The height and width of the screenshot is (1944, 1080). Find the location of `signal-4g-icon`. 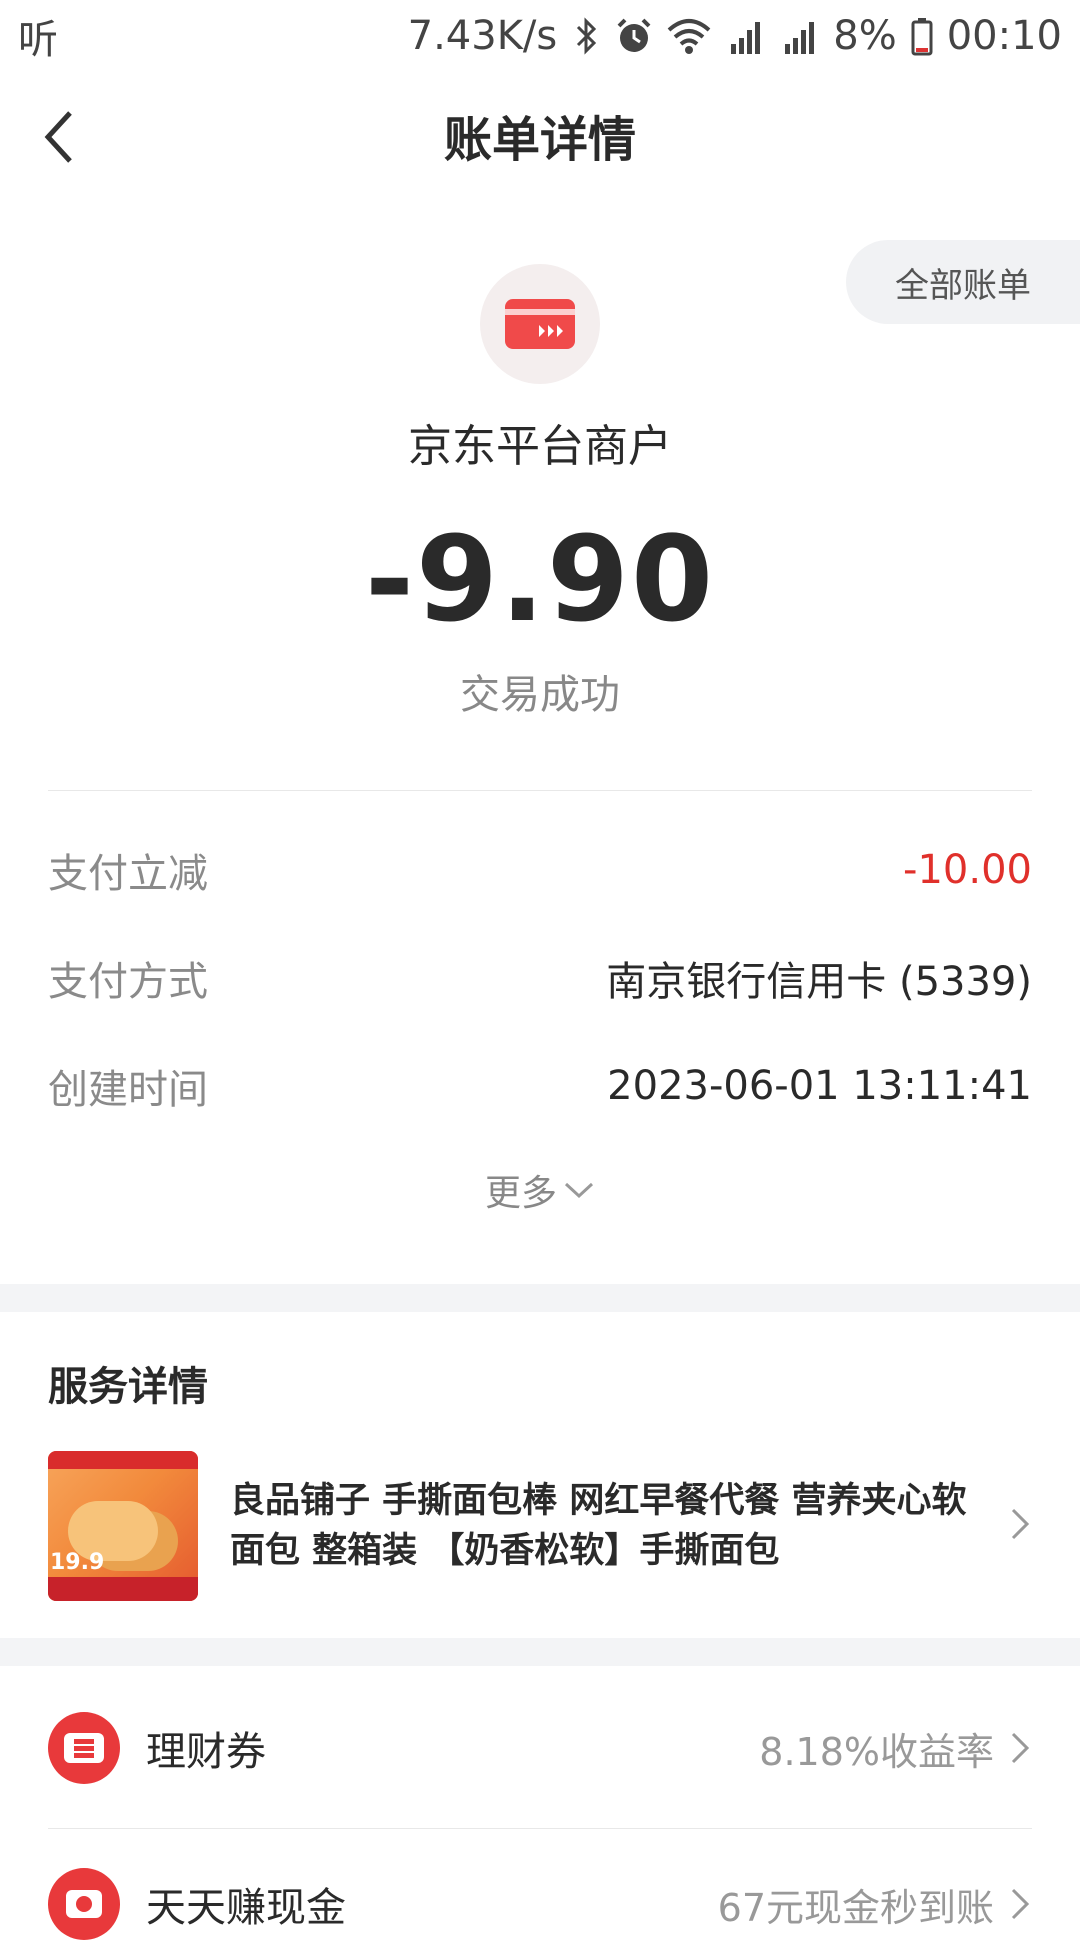

signal-4g-icon is located at coordinates (745, 36).